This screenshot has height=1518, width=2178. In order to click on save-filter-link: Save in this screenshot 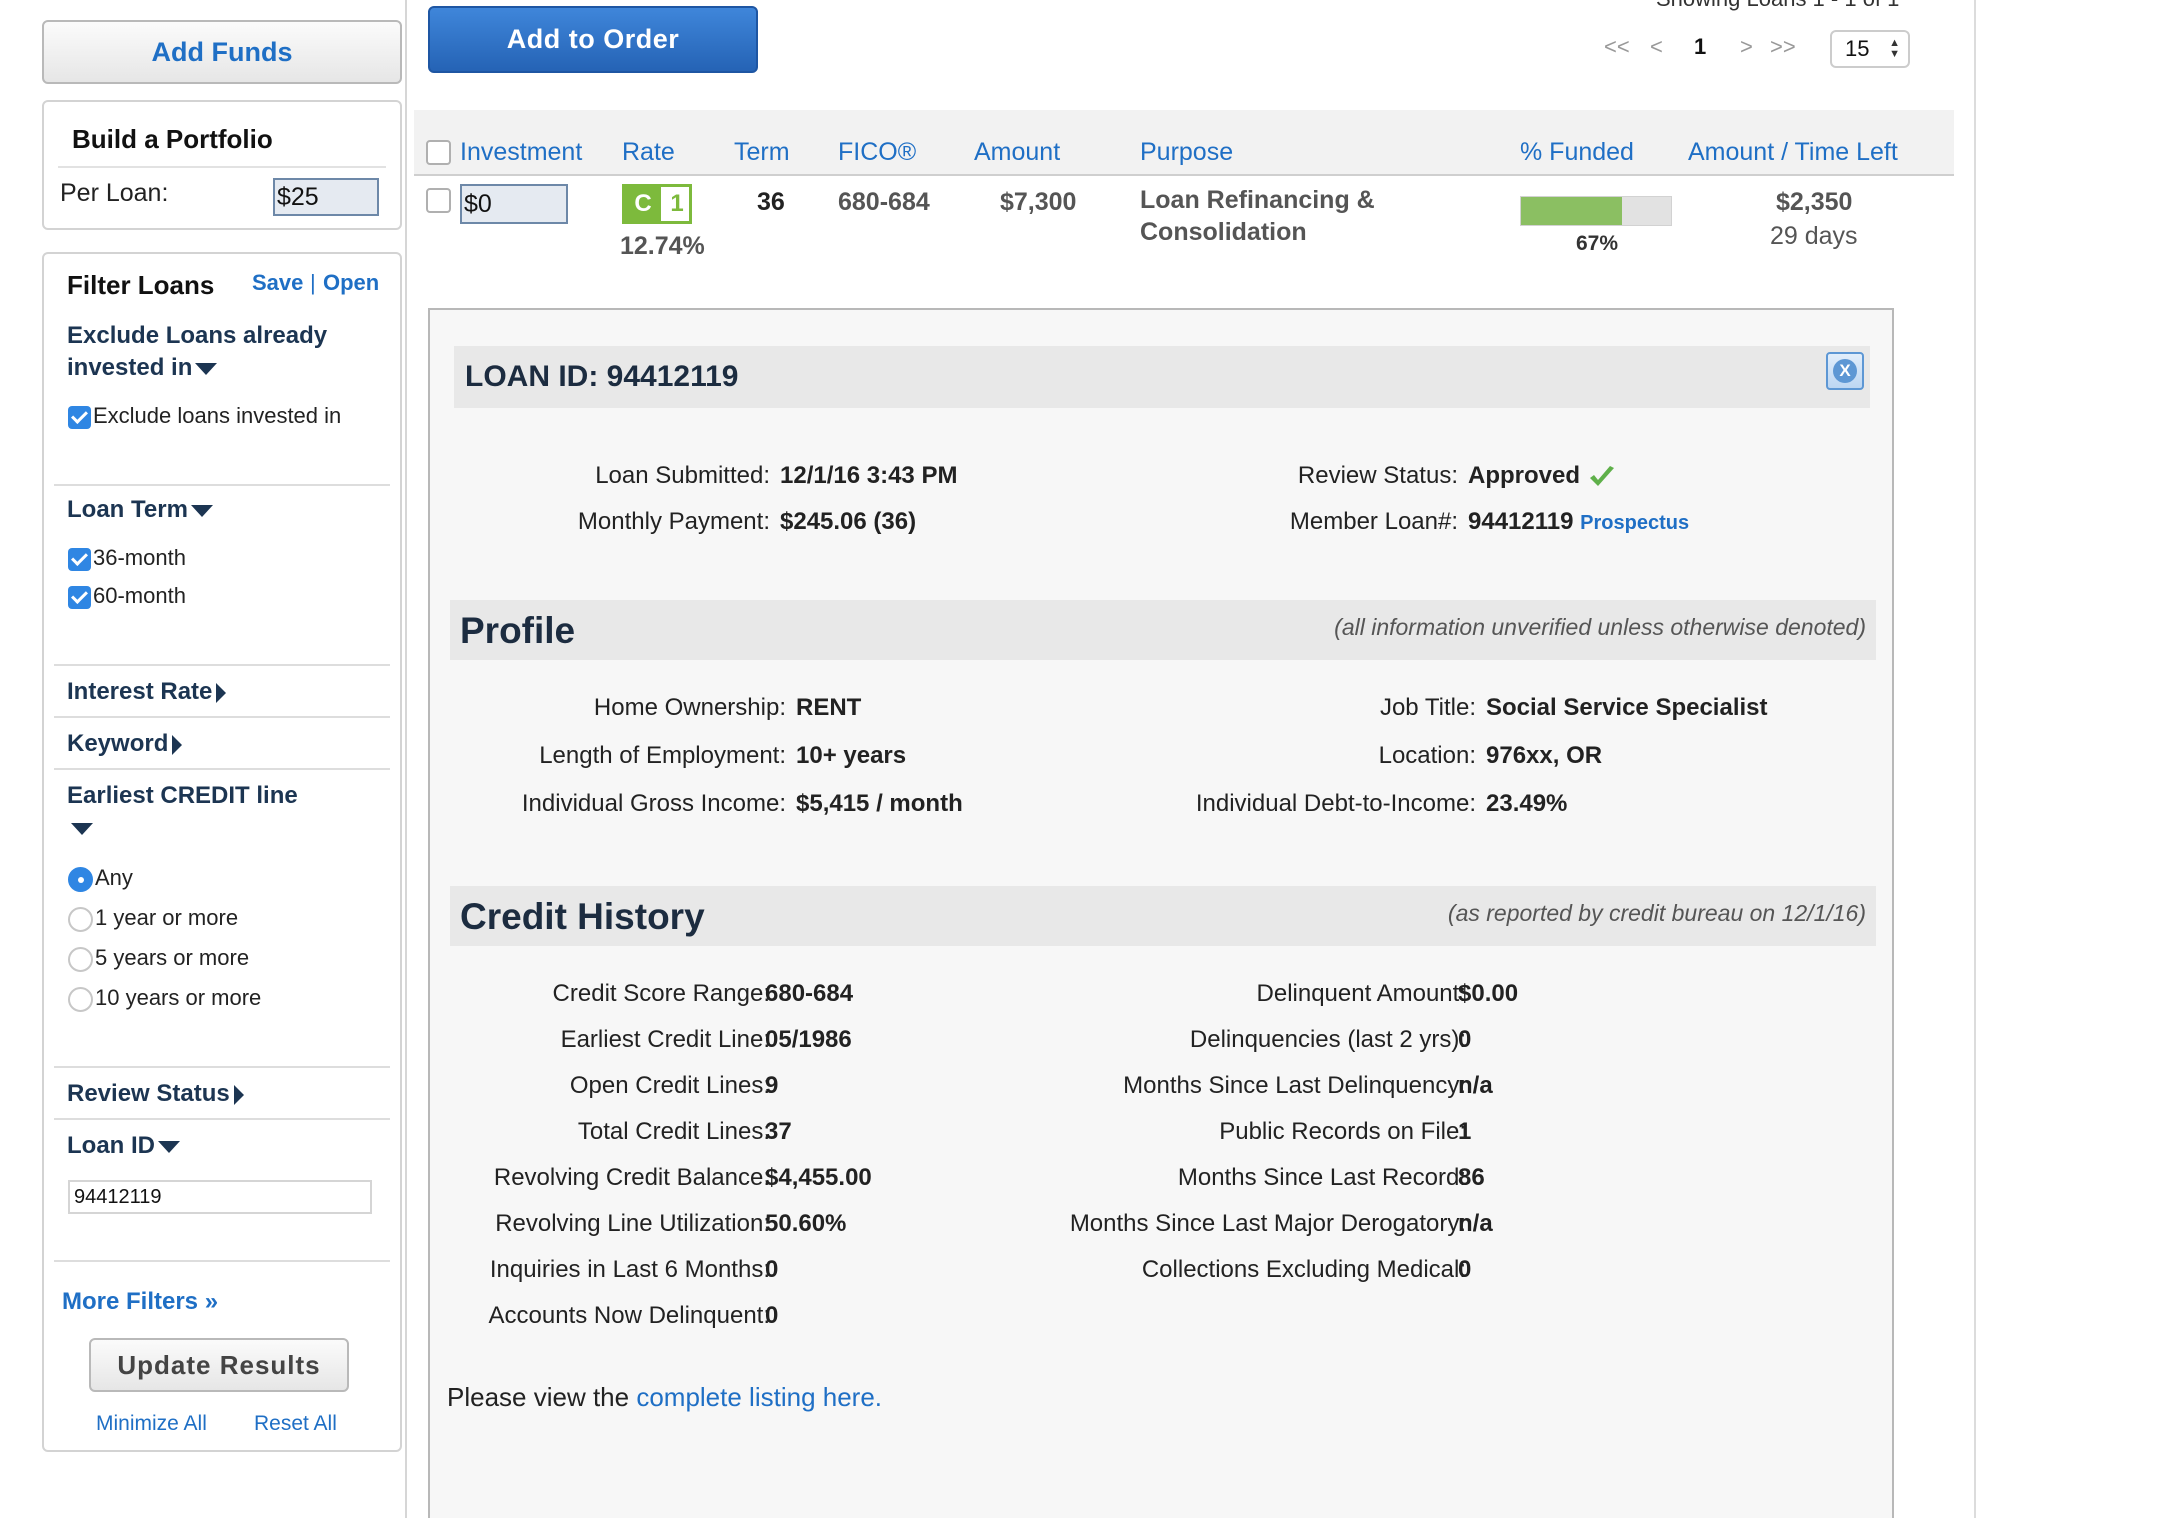, I will do `click(277, 283)`.